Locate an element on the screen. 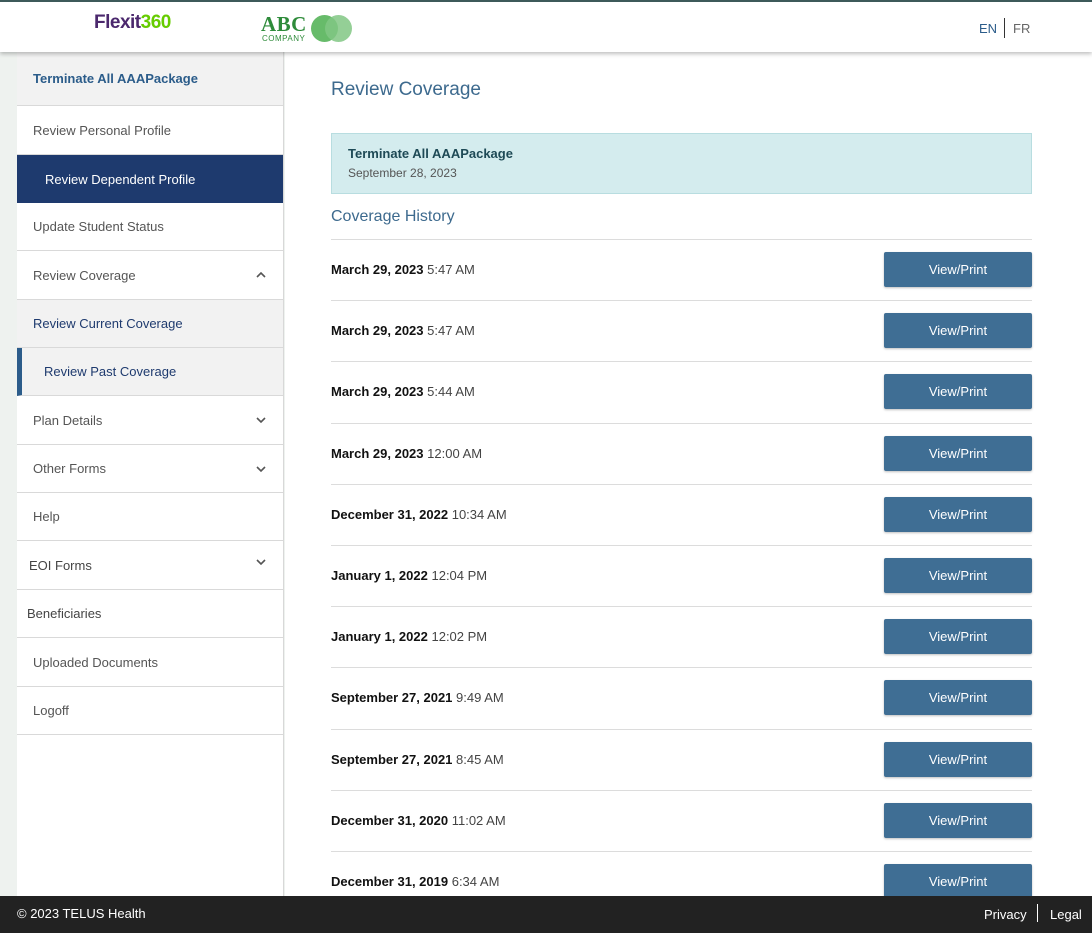 This screenshot has height=933, width=1092. list-item: January 1, 2022 12:02 PM View/Print is located at coordinates (681, 638).